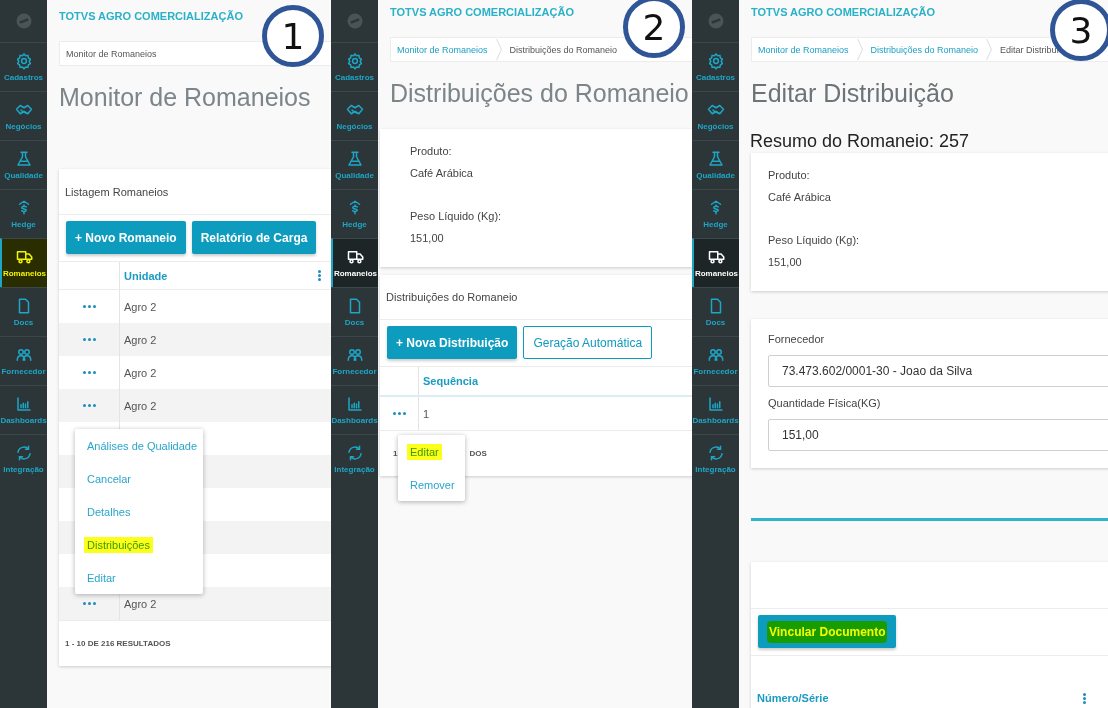 This screenshot has height=708, width=1108. Describe the element at coordinates (860, 141) in the screenshot. I see `section-heading: Resumo do Romaneio: 257` at that location.